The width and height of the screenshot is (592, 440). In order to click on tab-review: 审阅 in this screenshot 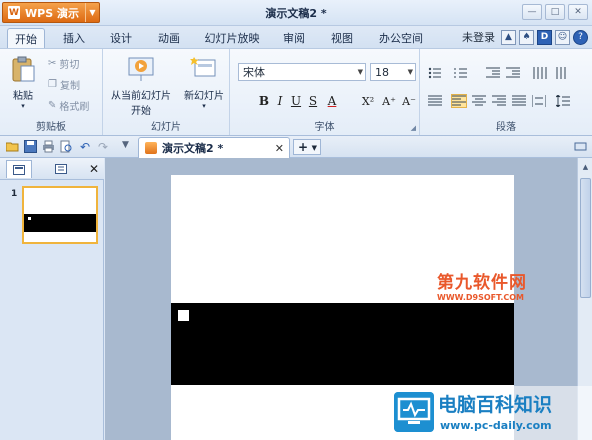, I will do `click(294, 38)`.